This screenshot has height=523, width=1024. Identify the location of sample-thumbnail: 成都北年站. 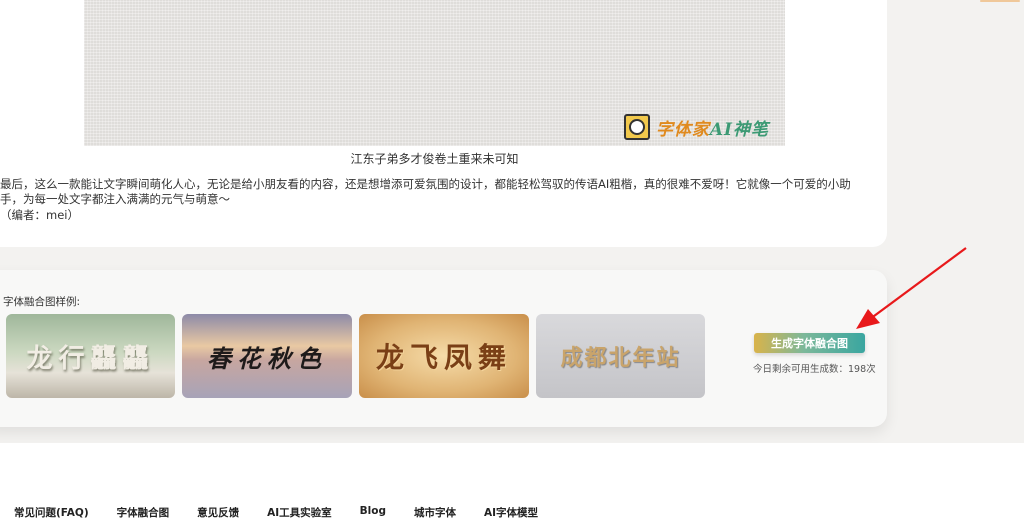
(620, 356).